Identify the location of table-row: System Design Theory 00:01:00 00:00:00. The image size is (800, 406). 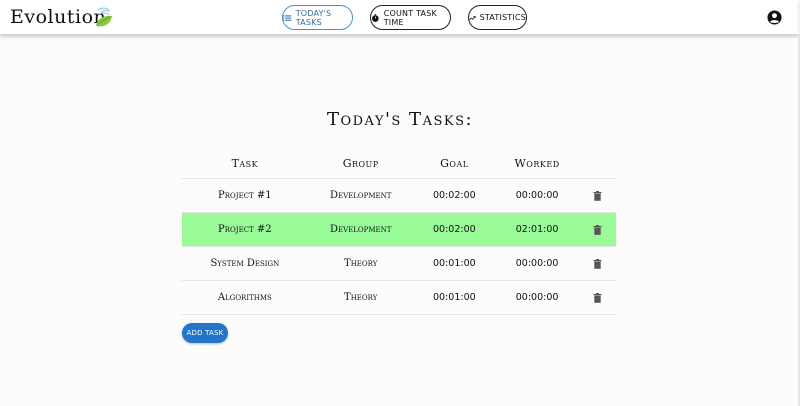
(399, 263).